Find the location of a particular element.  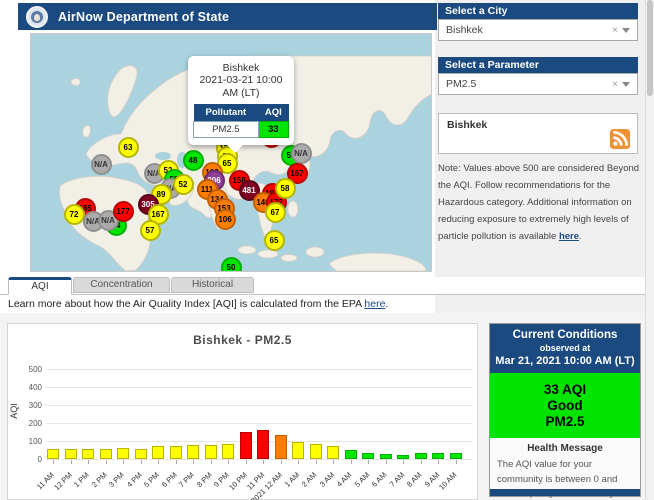

rss-icon is located at coordinates (620, 139).